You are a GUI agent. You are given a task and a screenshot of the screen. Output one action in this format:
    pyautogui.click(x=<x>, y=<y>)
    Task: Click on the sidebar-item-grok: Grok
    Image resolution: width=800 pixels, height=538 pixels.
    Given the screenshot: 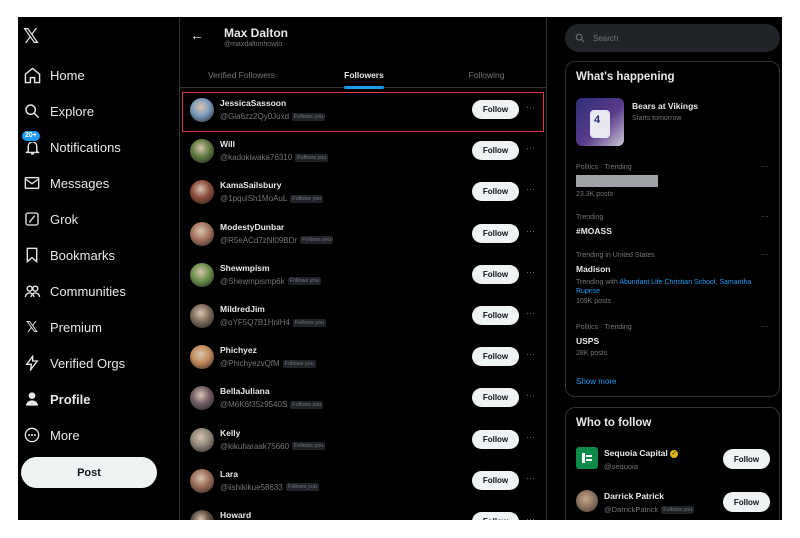 What is the action you would take?
    pyautogui.click(x=49, y=219)
    